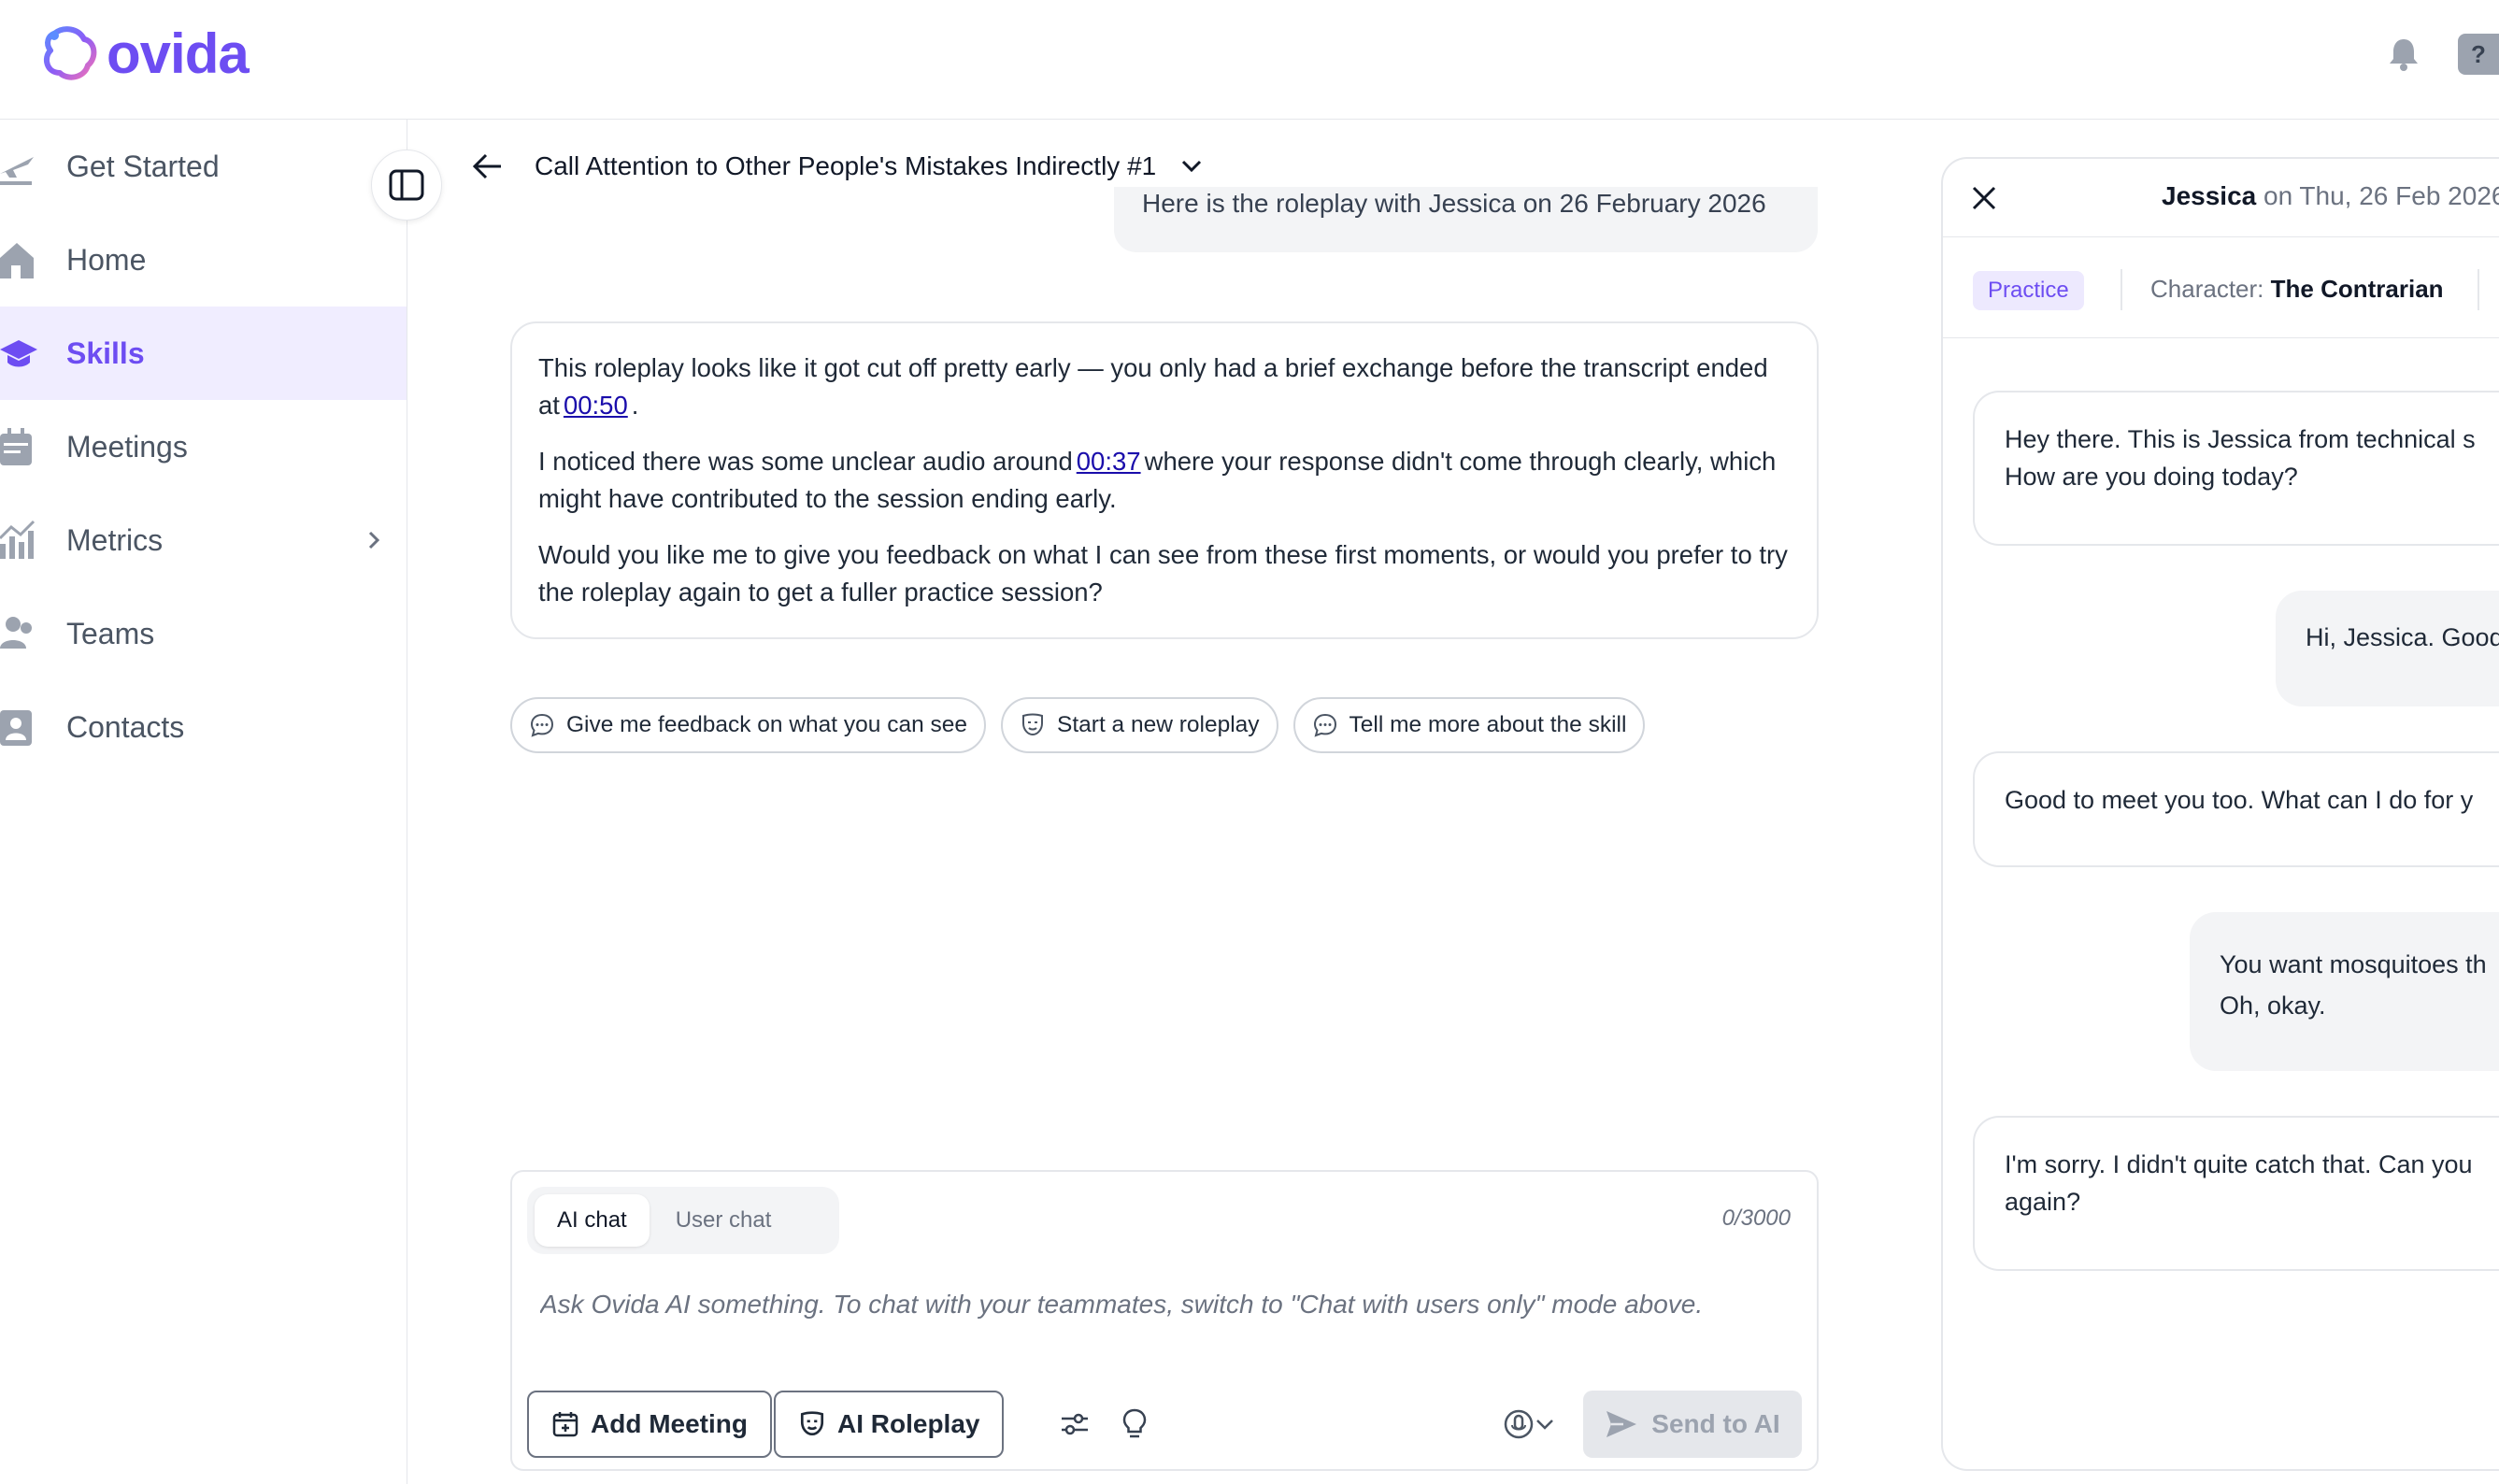  I want to click on calendar-add-icon, so click(565, 1424).